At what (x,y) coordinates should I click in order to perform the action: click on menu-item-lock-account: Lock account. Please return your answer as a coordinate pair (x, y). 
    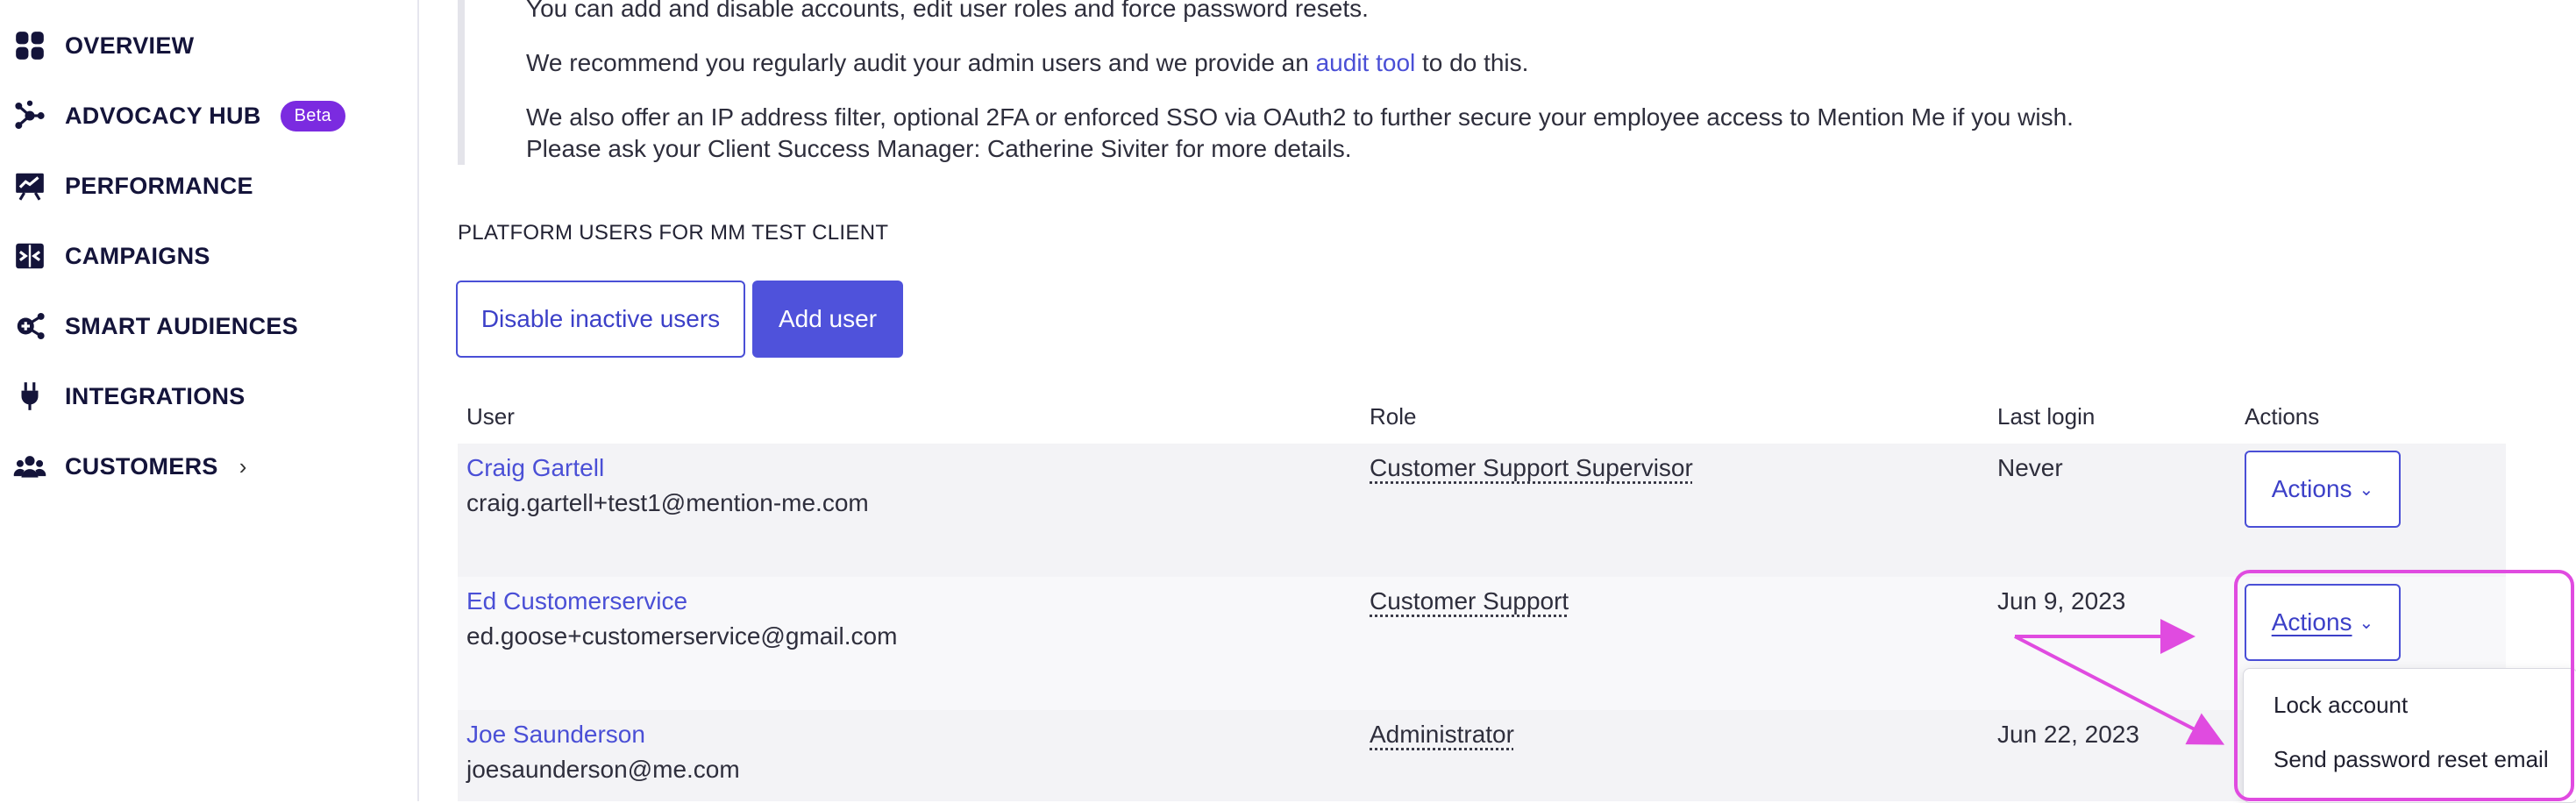
    Looking at the image, I should click on (2341, 705).